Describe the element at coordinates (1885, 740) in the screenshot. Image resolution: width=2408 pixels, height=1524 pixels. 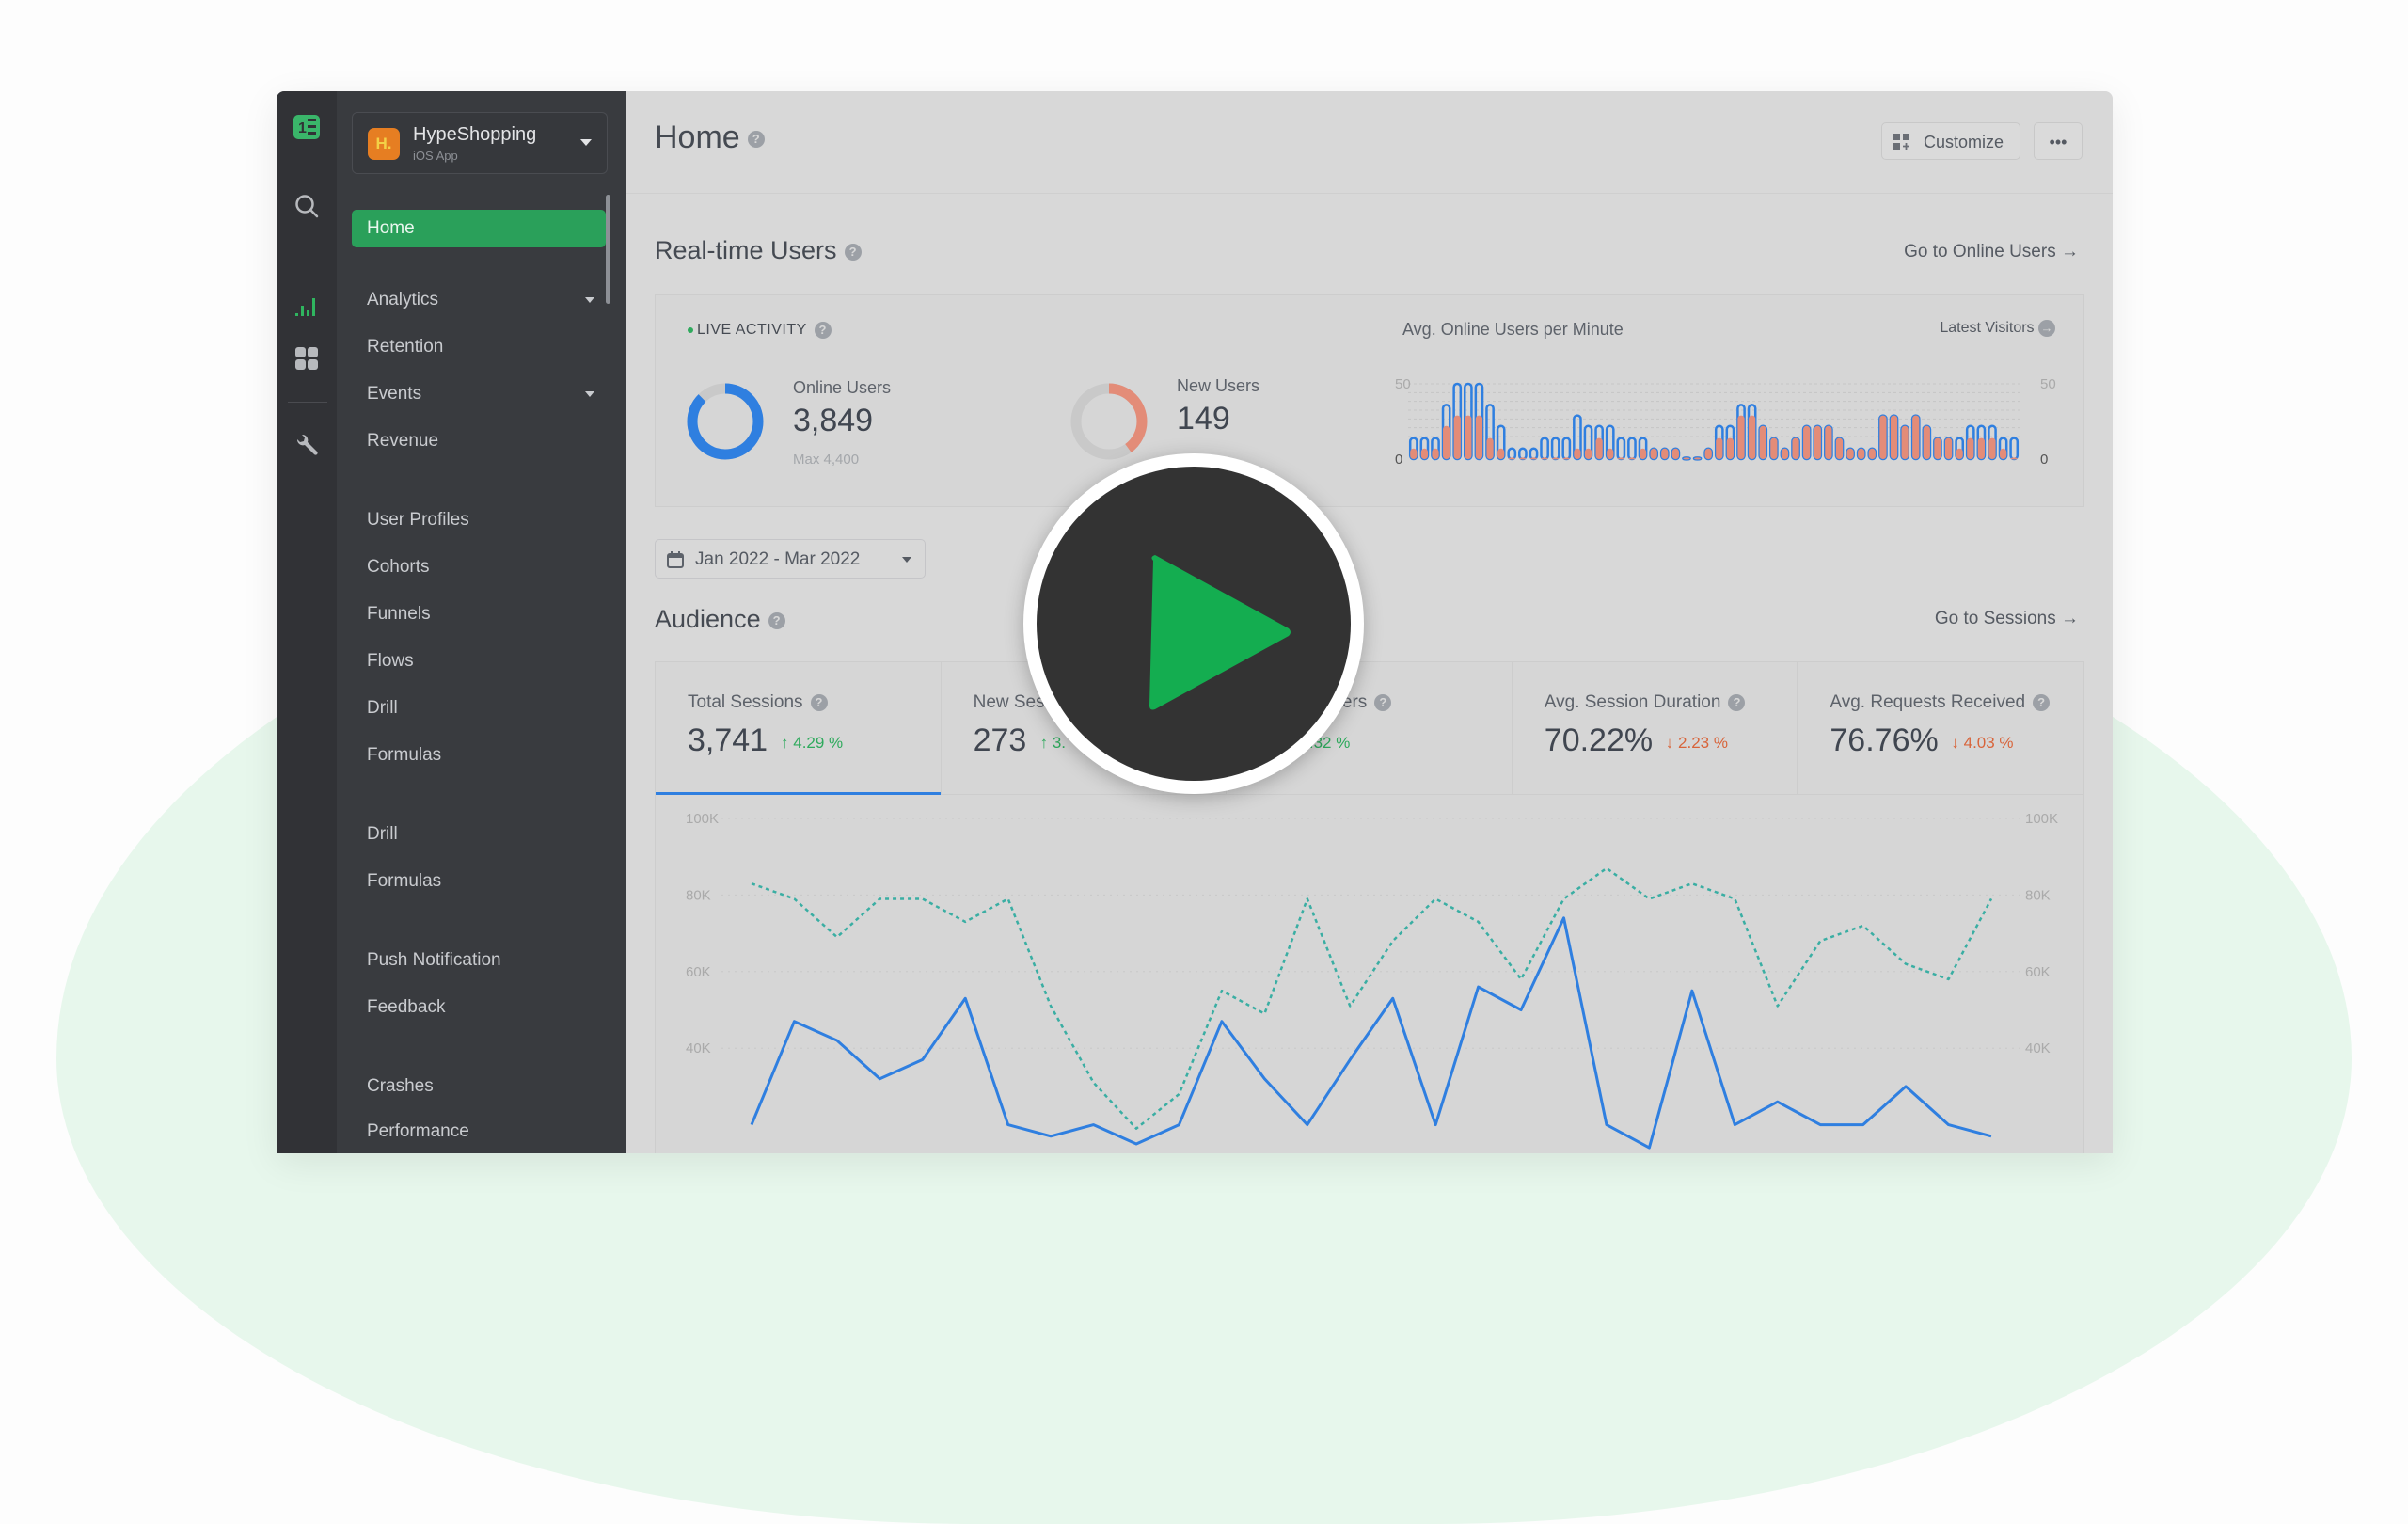
I see `kpi-value: 76.76%` at that location.